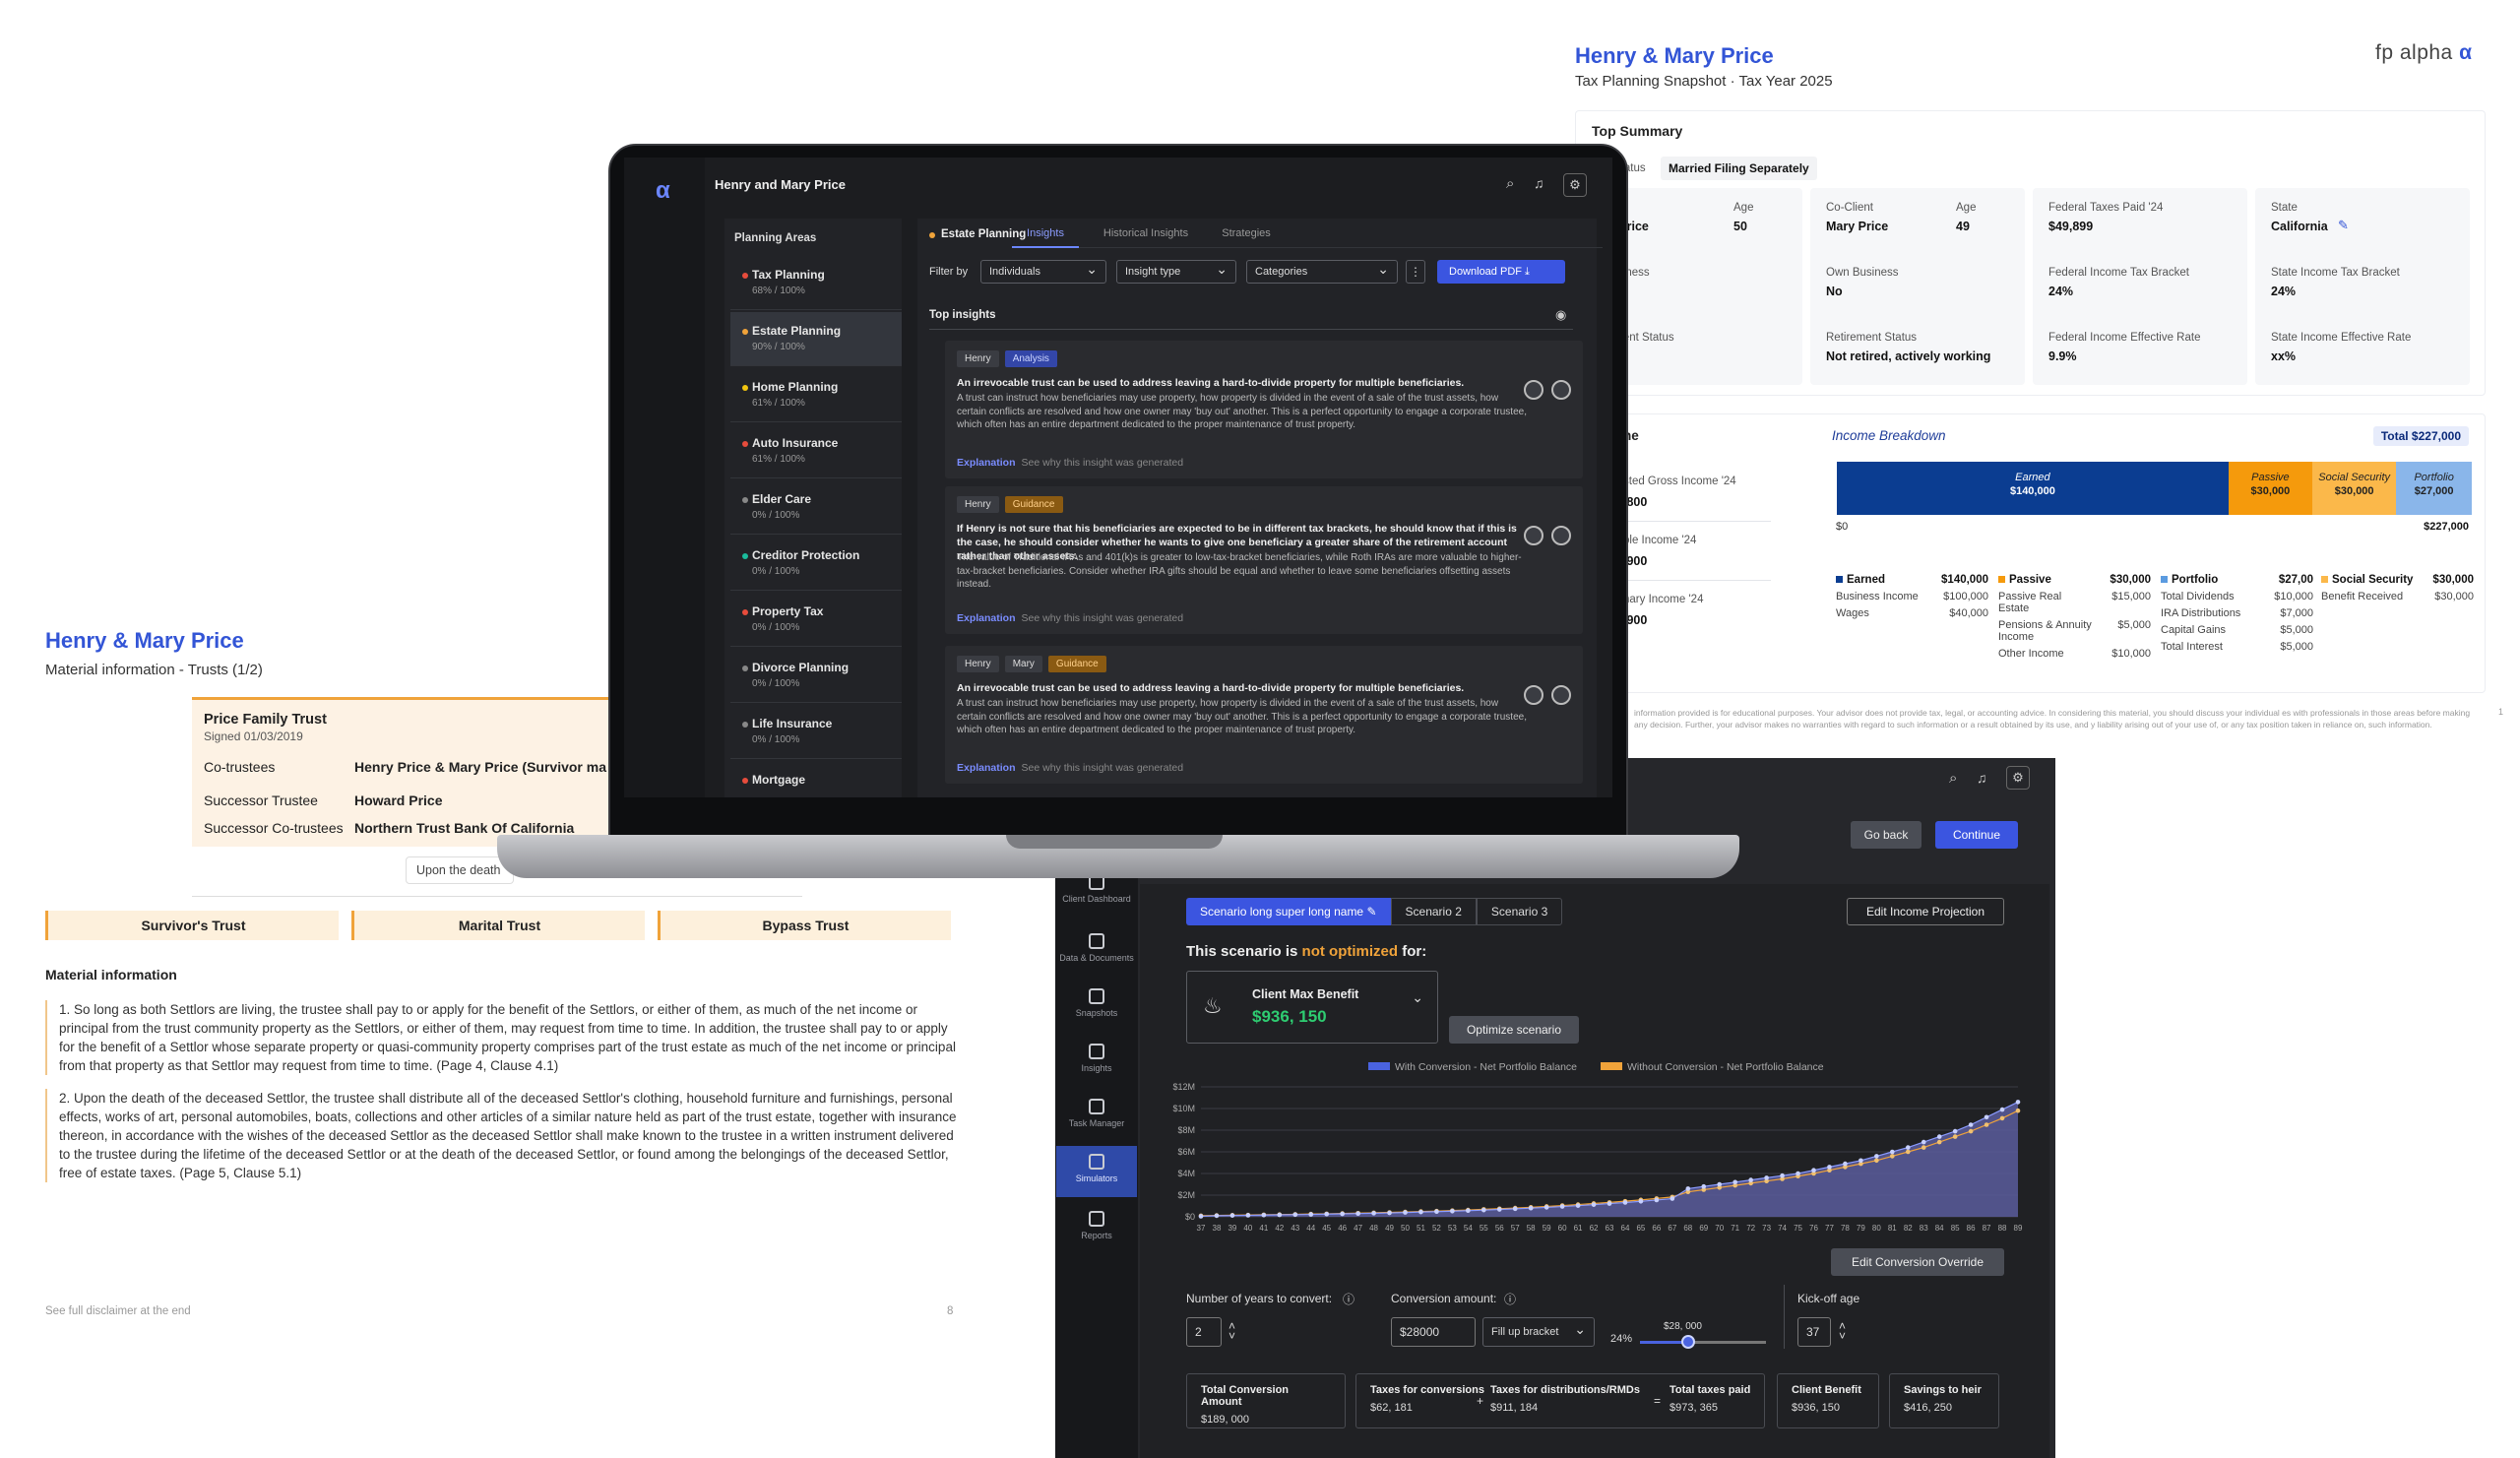 This screenshot has height=1458, width=2520. I want to click on x-tick-label: 68, so click(1687, 1228).